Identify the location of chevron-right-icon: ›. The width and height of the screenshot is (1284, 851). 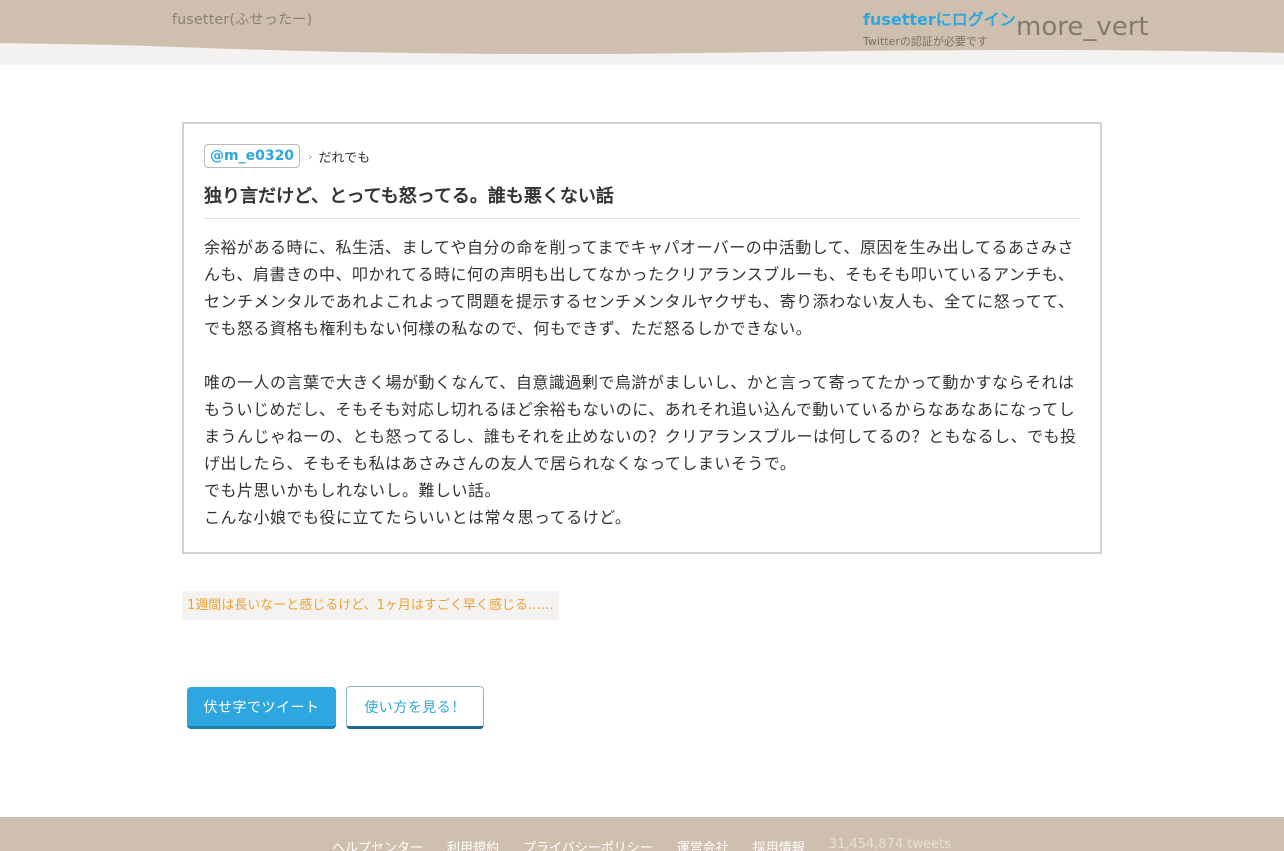
(310, 156).